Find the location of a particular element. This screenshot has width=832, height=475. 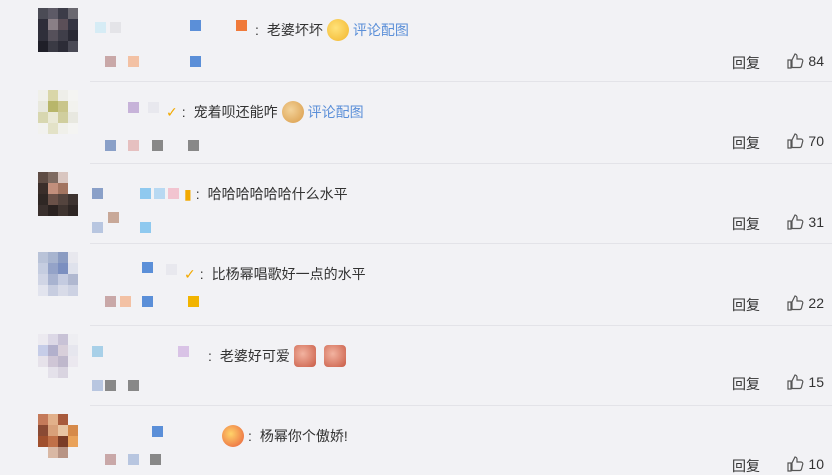

comment-text: 哈哈哈哈哈哈什么水平 is located at coordinates (277, 194).